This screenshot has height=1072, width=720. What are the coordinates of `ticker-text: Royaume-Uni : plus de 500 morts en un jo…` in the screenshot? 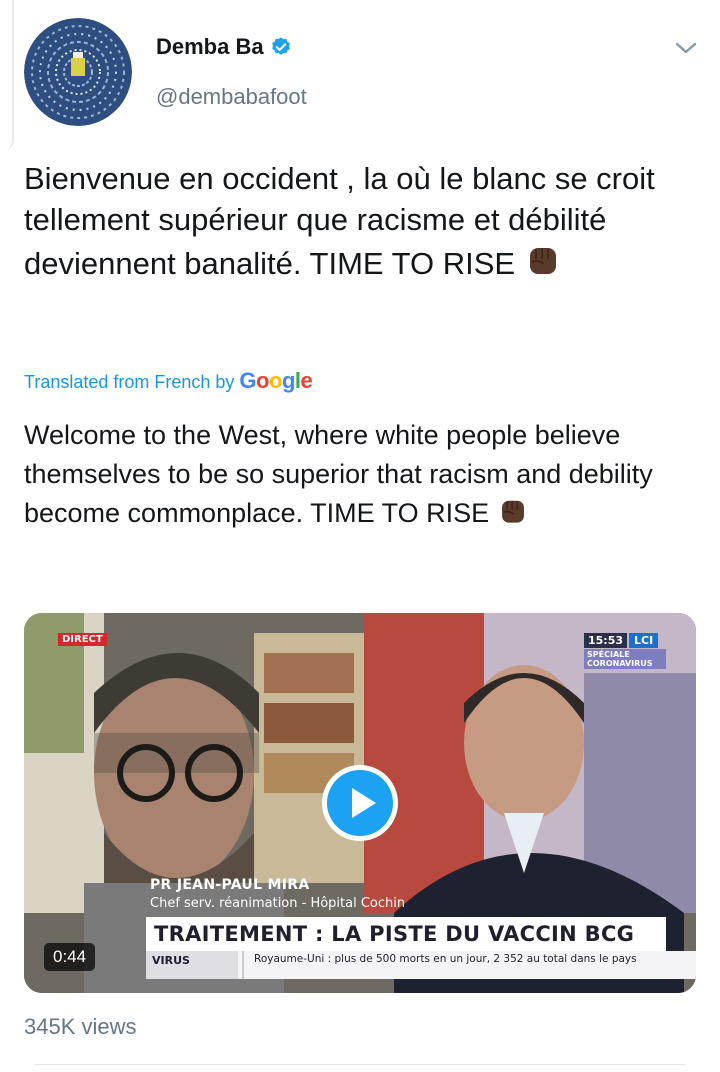 It's located at (463, 965).